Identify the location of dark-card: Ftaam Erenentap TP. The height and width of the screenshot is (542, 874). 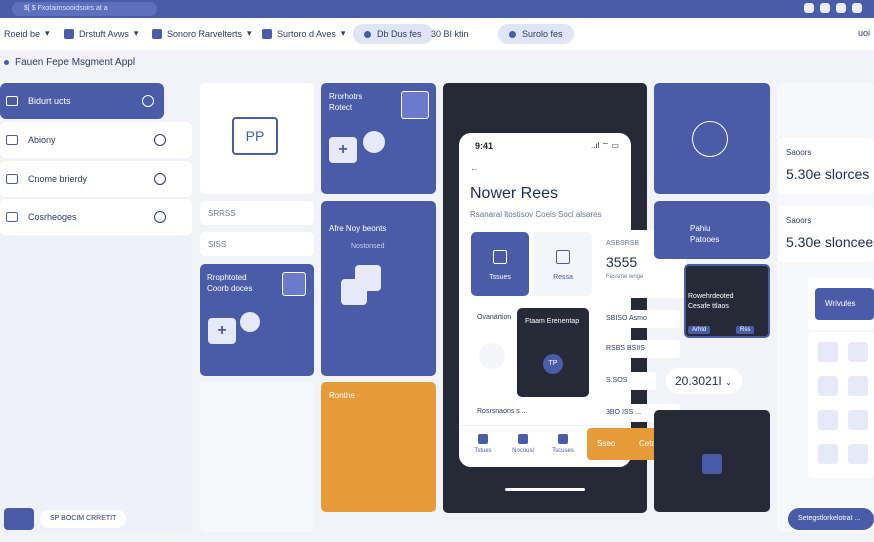
(553, 352).